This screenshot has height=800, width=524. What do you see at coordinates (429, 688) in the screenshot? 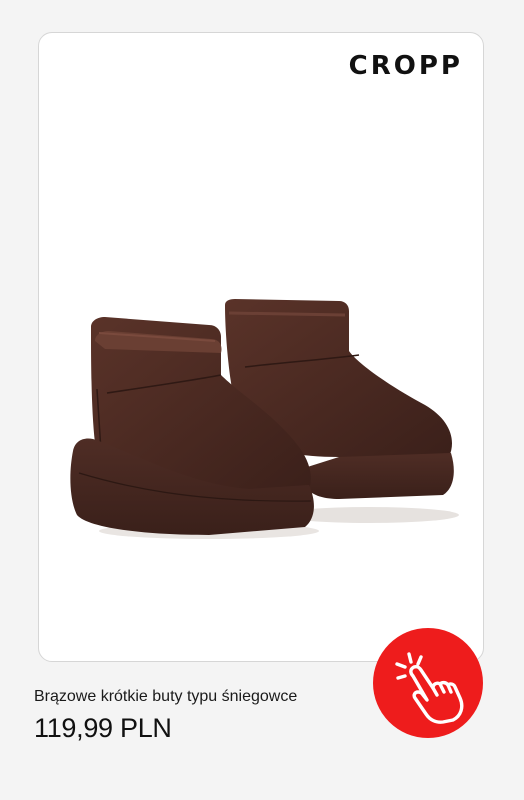
I see `tap-hand-icon` at bounding box center [429, 688].